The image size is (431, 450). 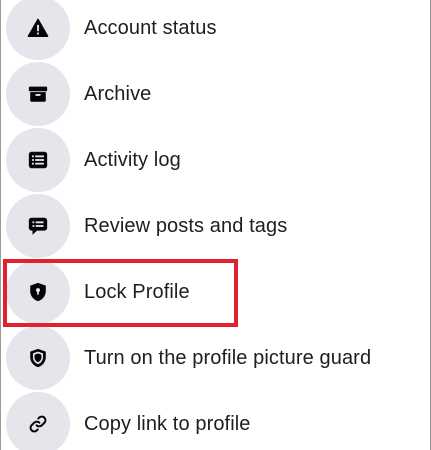 I want to click on menu-item-account-status: Account status, so click(x=215, y=30).